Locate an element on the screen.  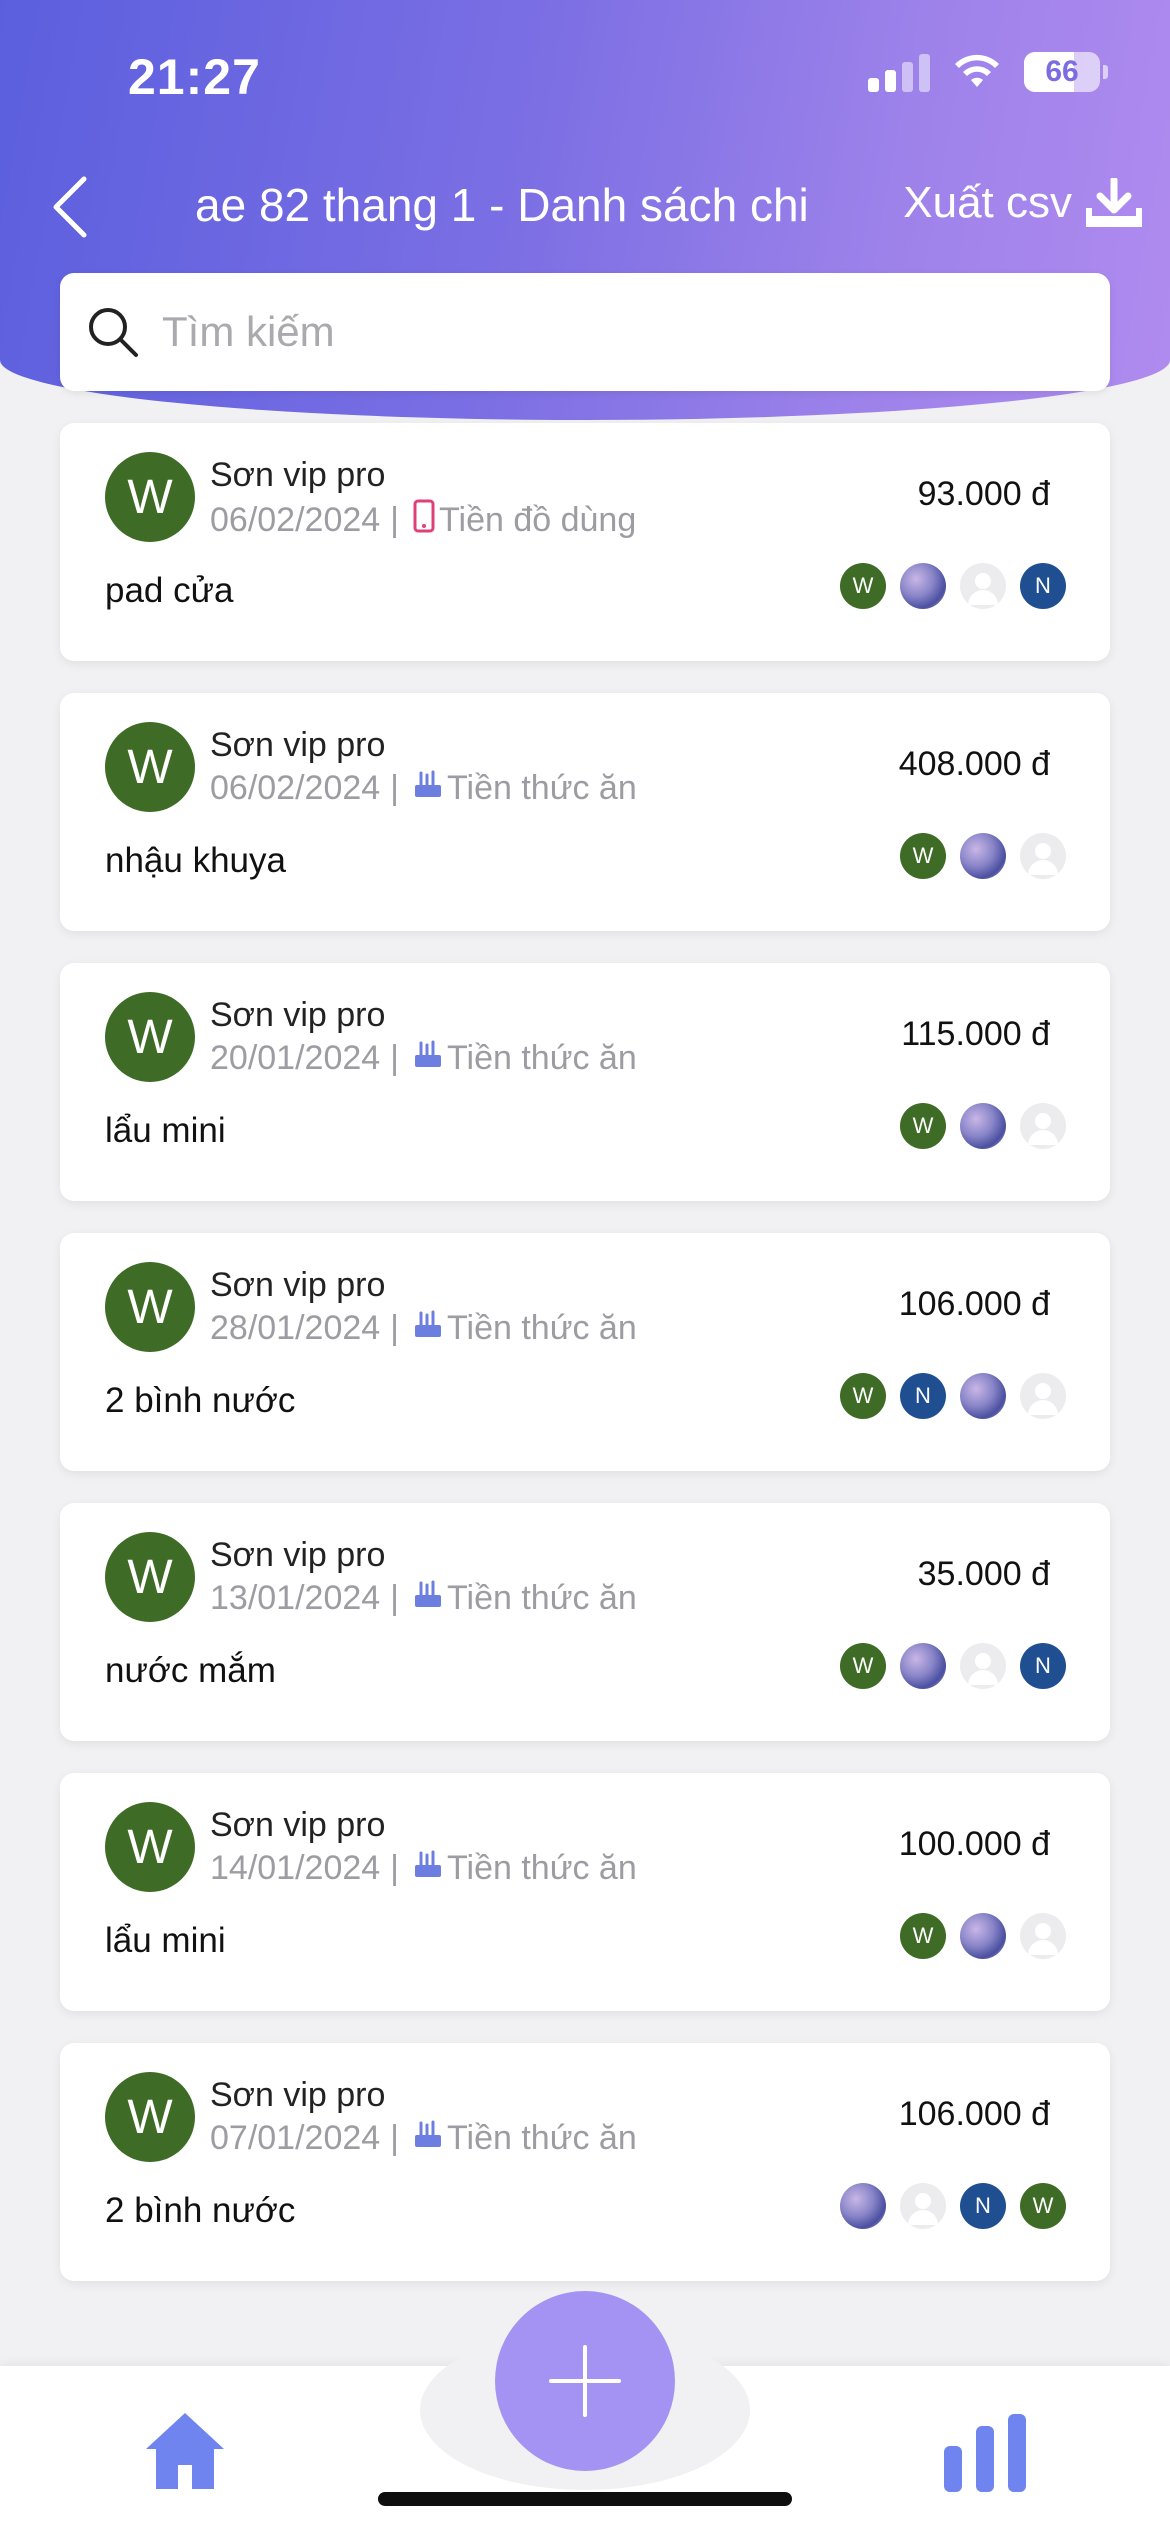
search-input: Tìm kiếm is located at coordinates (585, 332).